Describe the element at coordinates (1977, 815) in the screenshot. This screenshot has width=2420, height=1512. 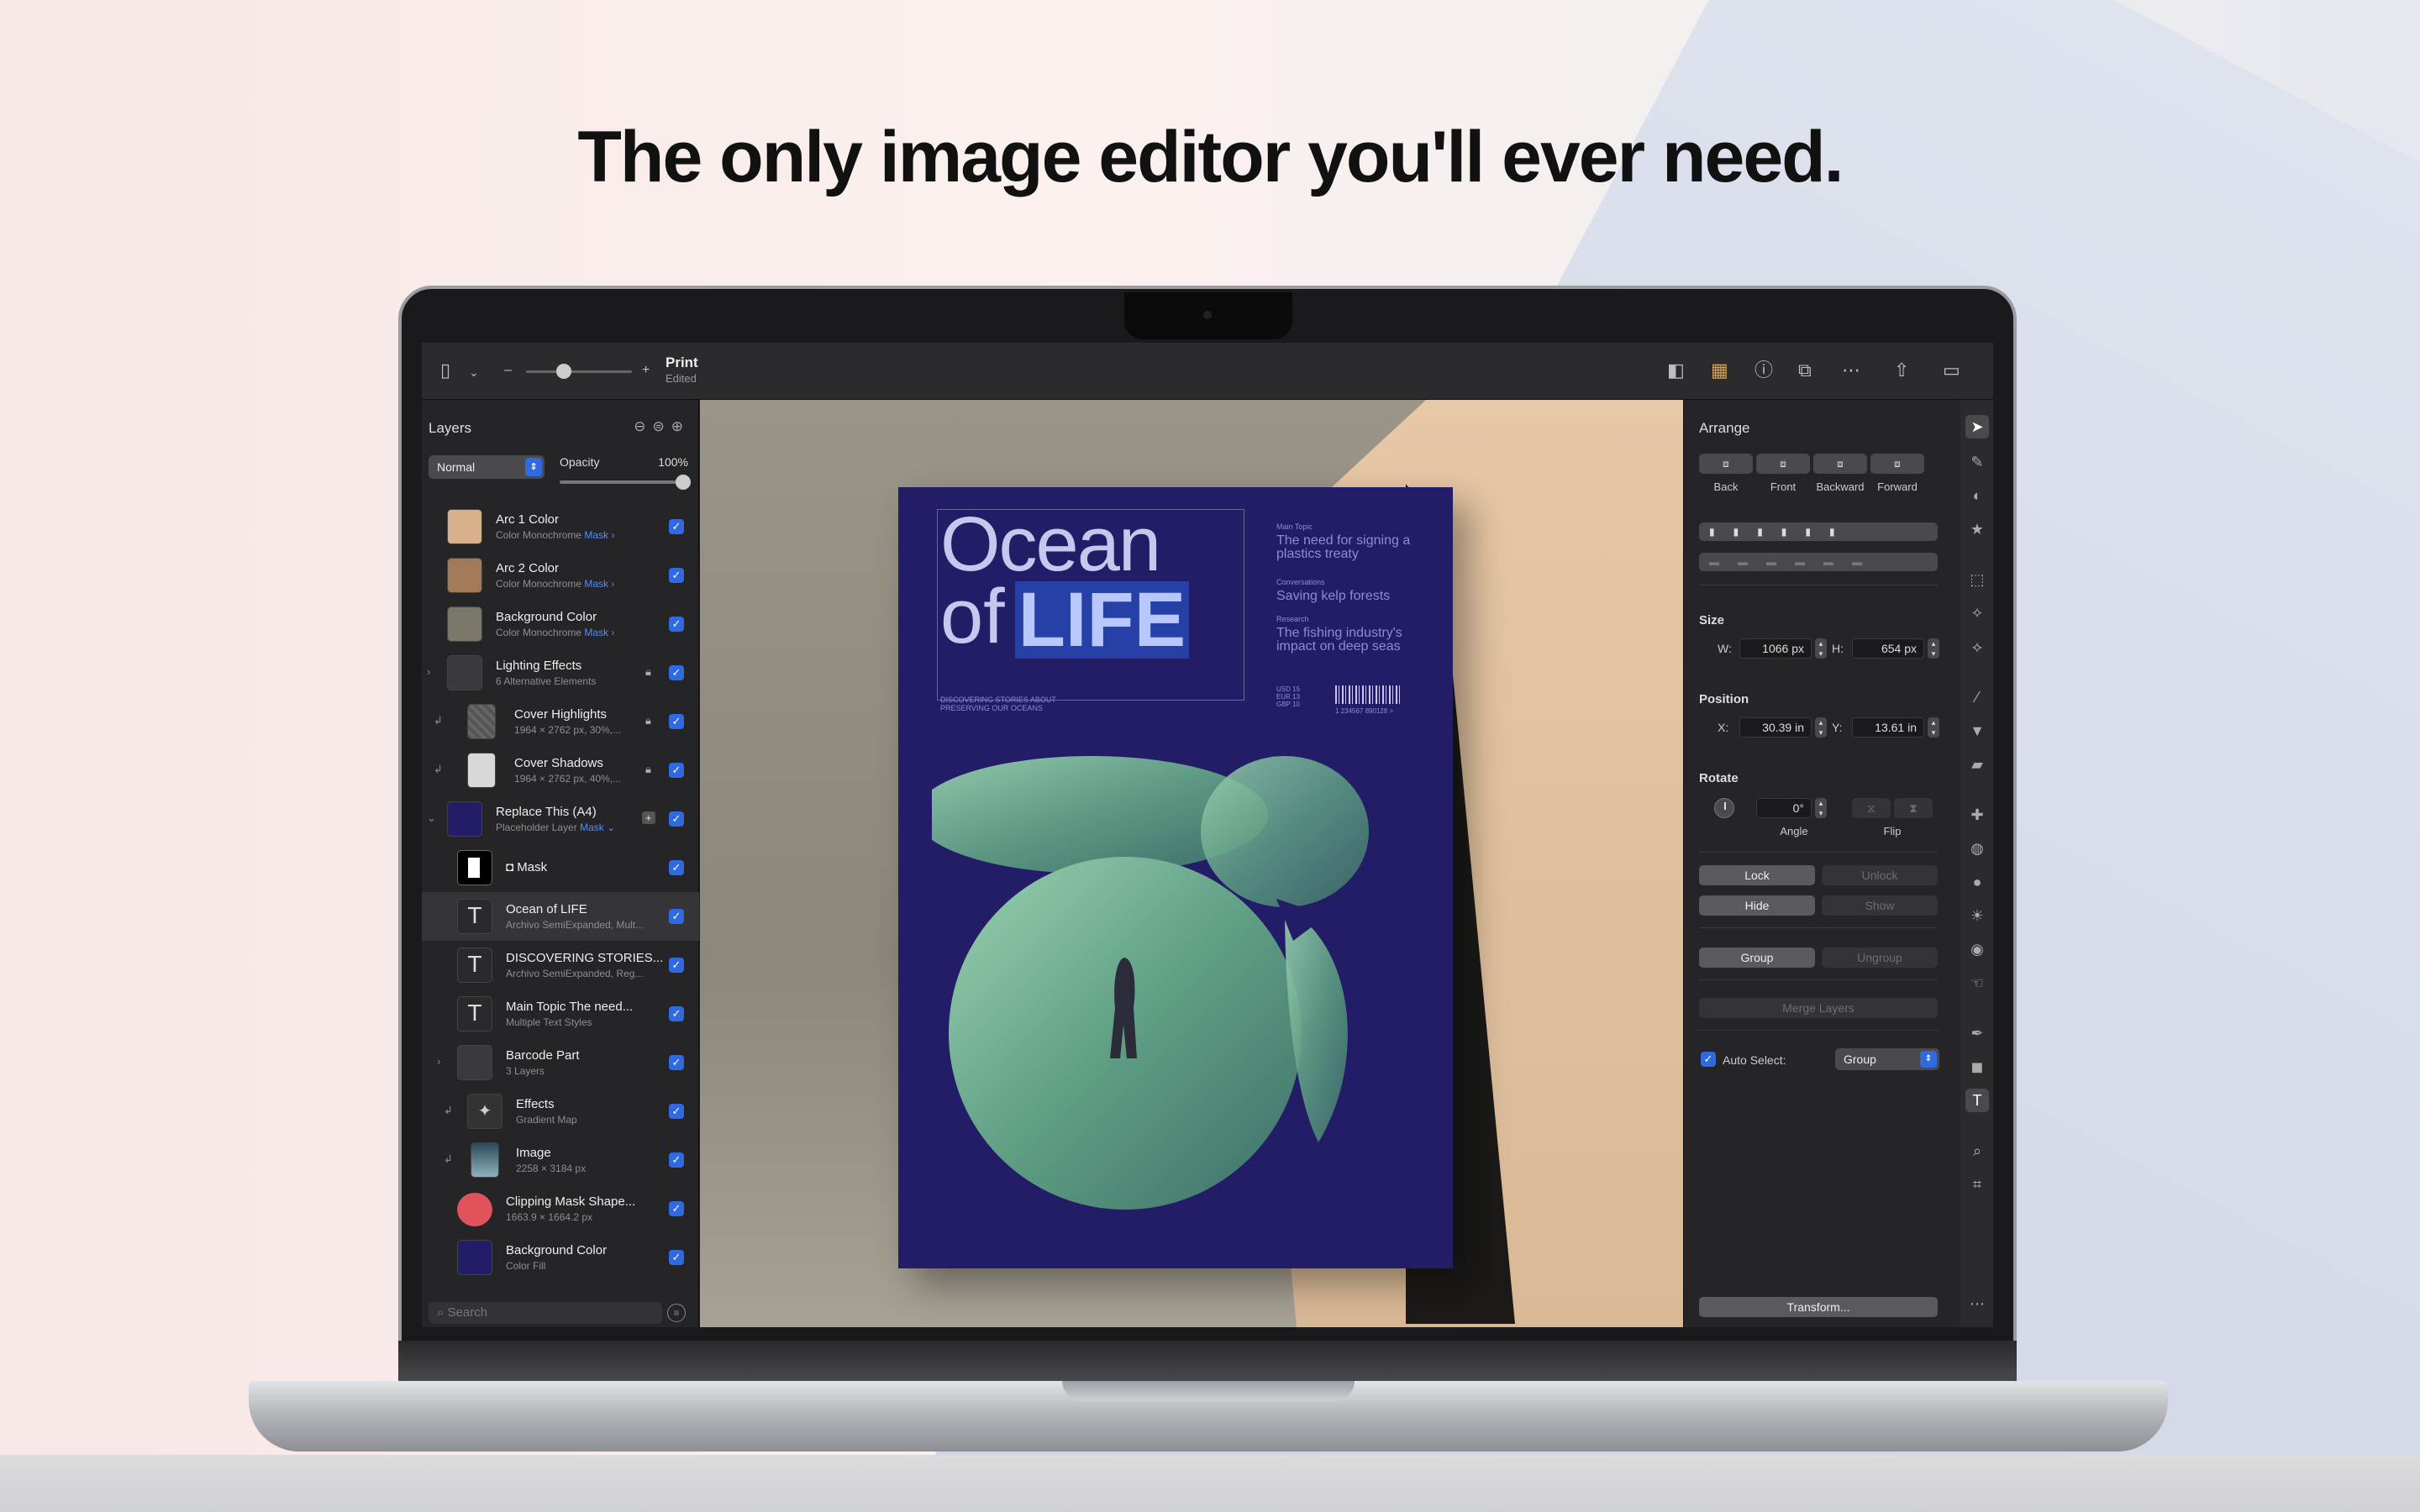
I see `healing-icon: ✚` at that location.